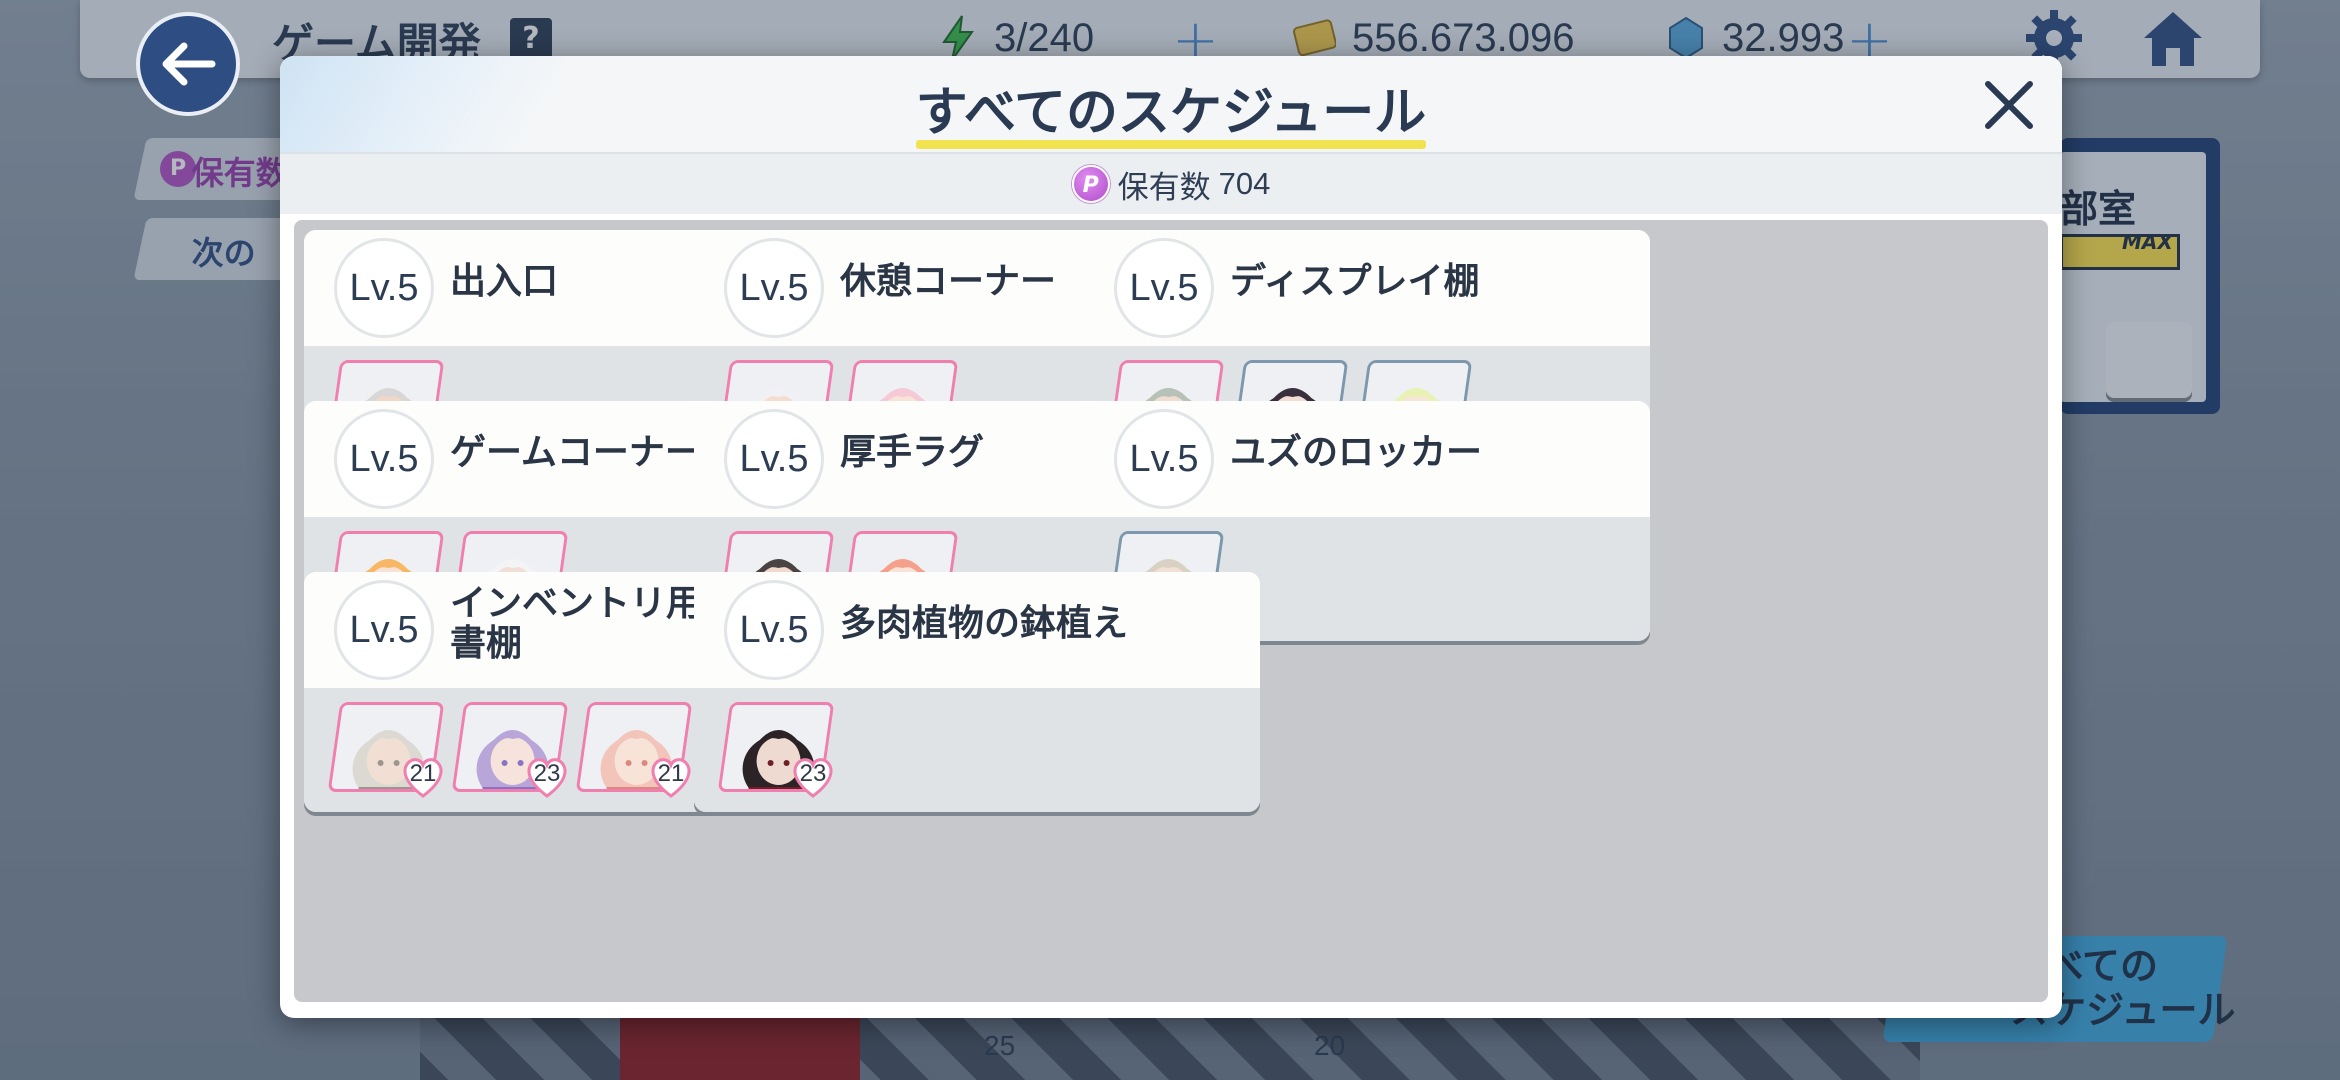 The image size is (2340, 1080). Describe the element at coordinates (1356, 452) in the screenshot. I see `location-name: ユズのロッカー` at that location.